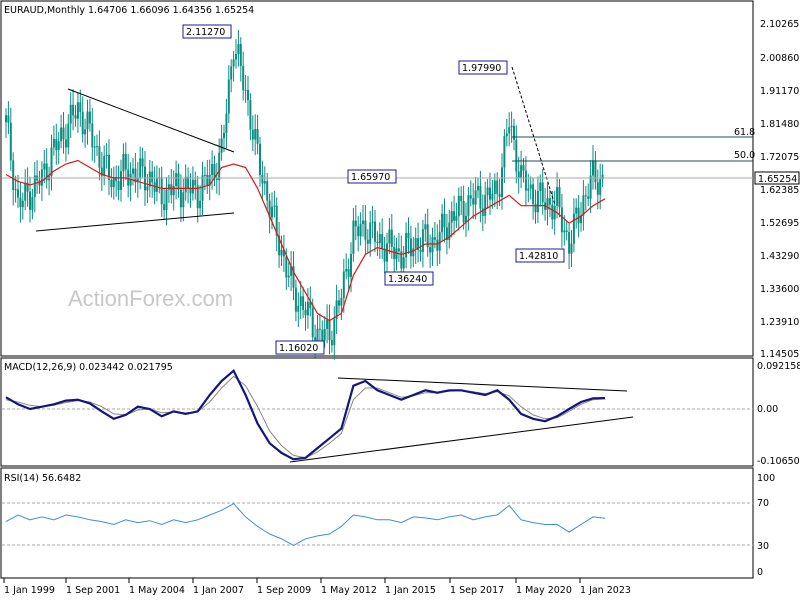  Describe the element at coordinates (605, 590) in the screenshot. I see `date-axis-label: 1 Jan 2023` at that location.